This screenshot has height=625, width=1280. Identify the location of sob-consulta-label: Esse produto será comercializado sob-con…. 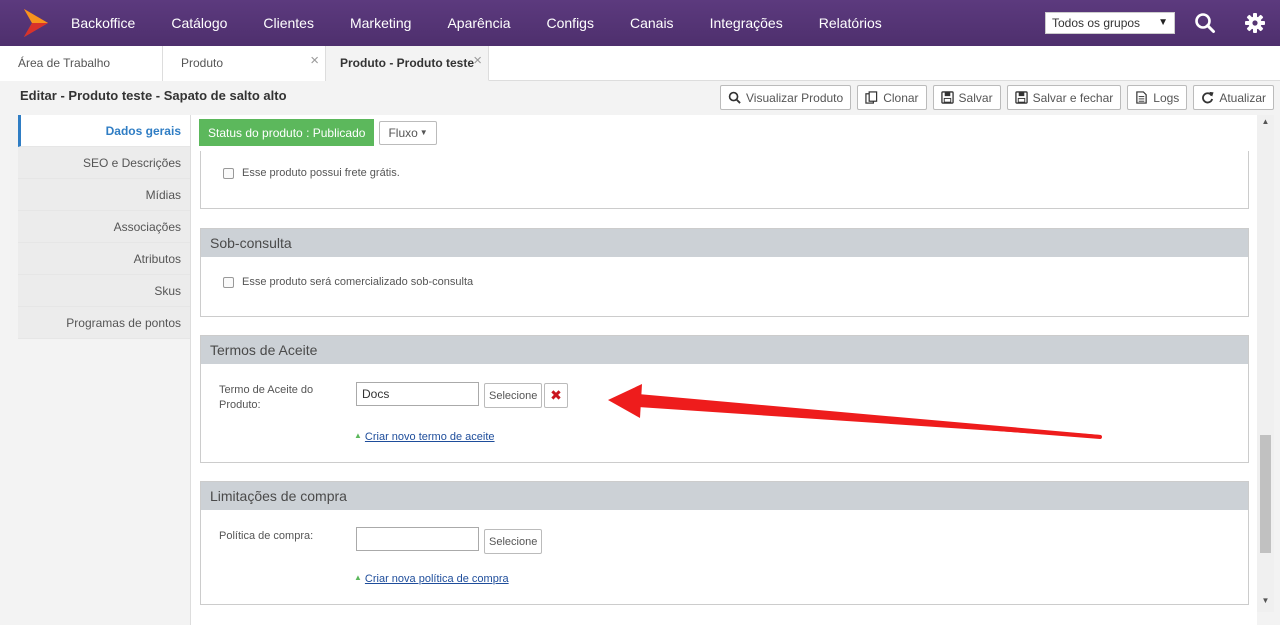
(358, 282).